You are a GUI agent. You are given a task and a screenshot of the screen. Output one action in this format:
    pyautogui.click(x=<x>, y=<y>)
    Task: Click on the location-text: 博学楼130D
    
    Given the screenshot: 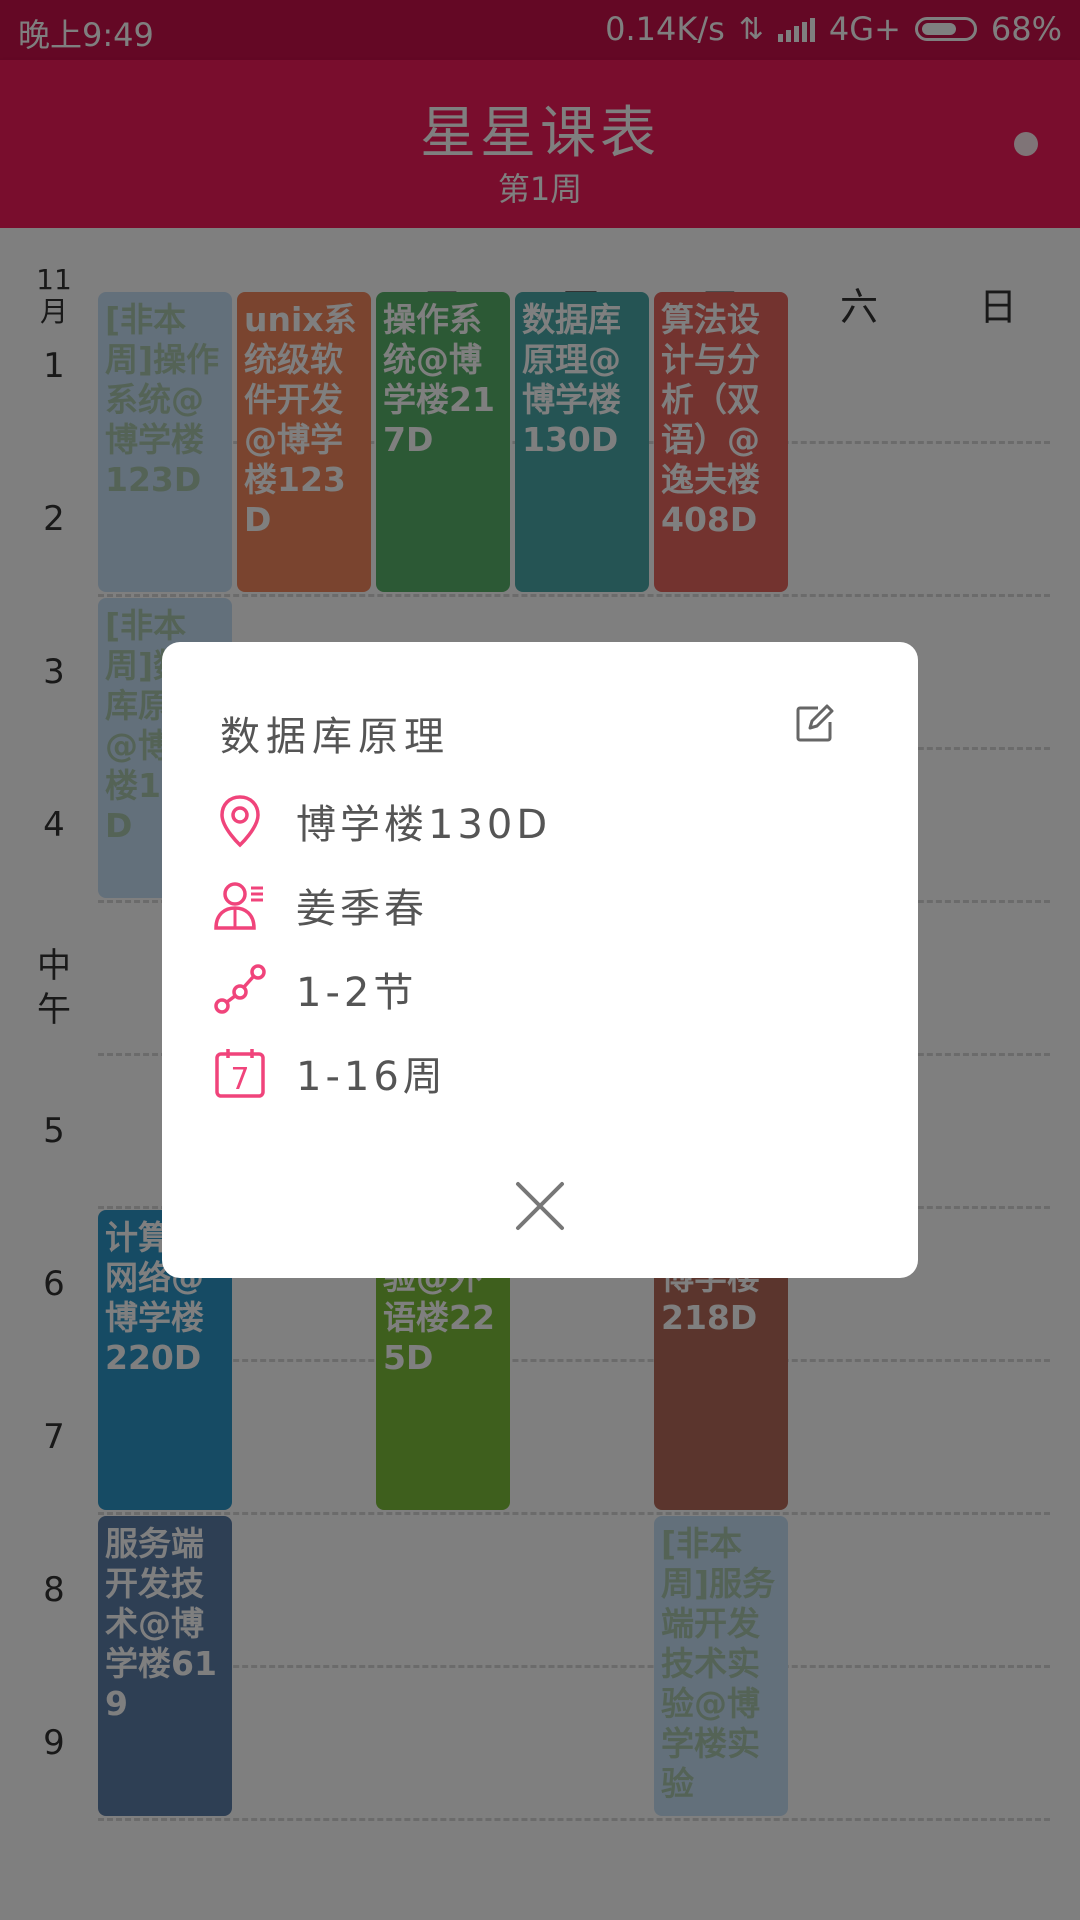 What is the action you would take?
    pyautogui.click(x=424, y=825)
    